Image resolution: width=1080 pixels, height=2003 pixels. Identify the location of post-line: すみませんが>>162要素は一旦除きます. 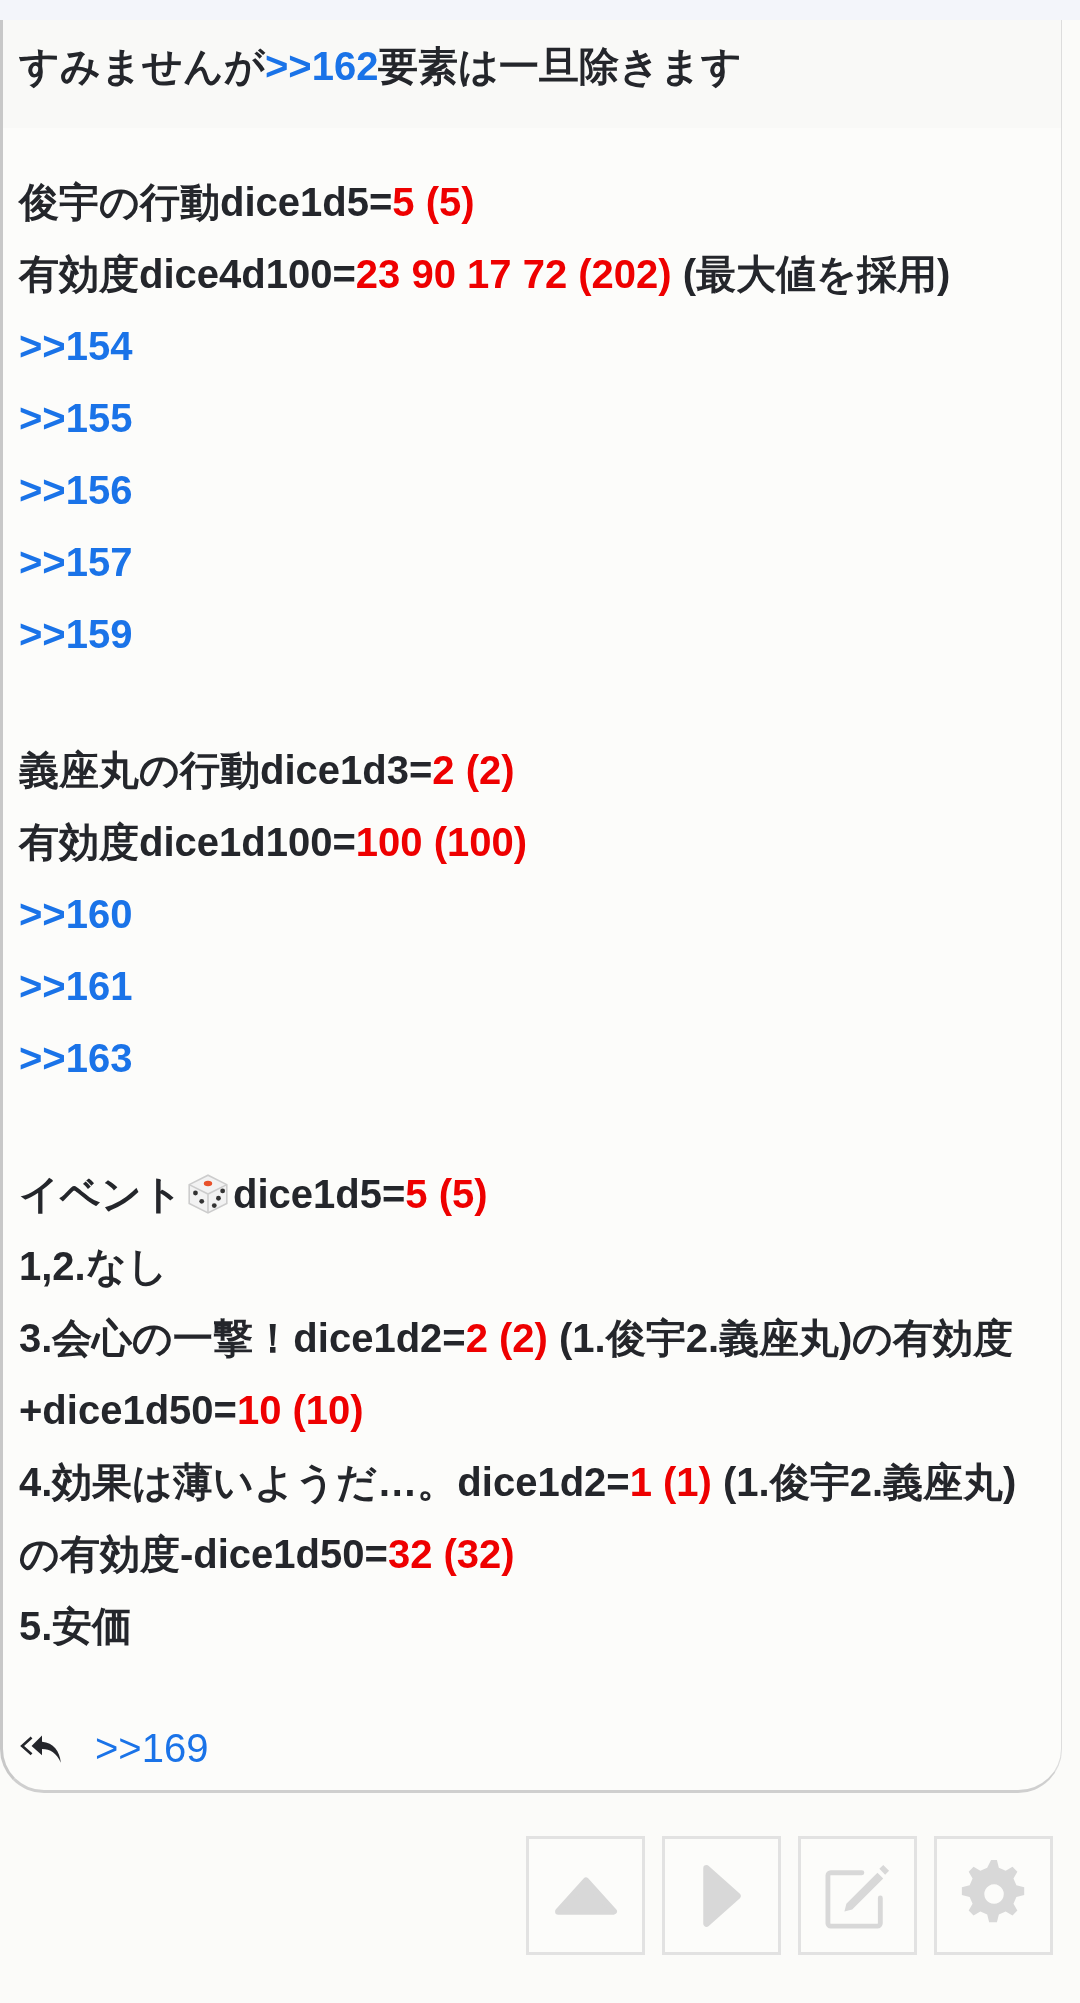
(381, 66).